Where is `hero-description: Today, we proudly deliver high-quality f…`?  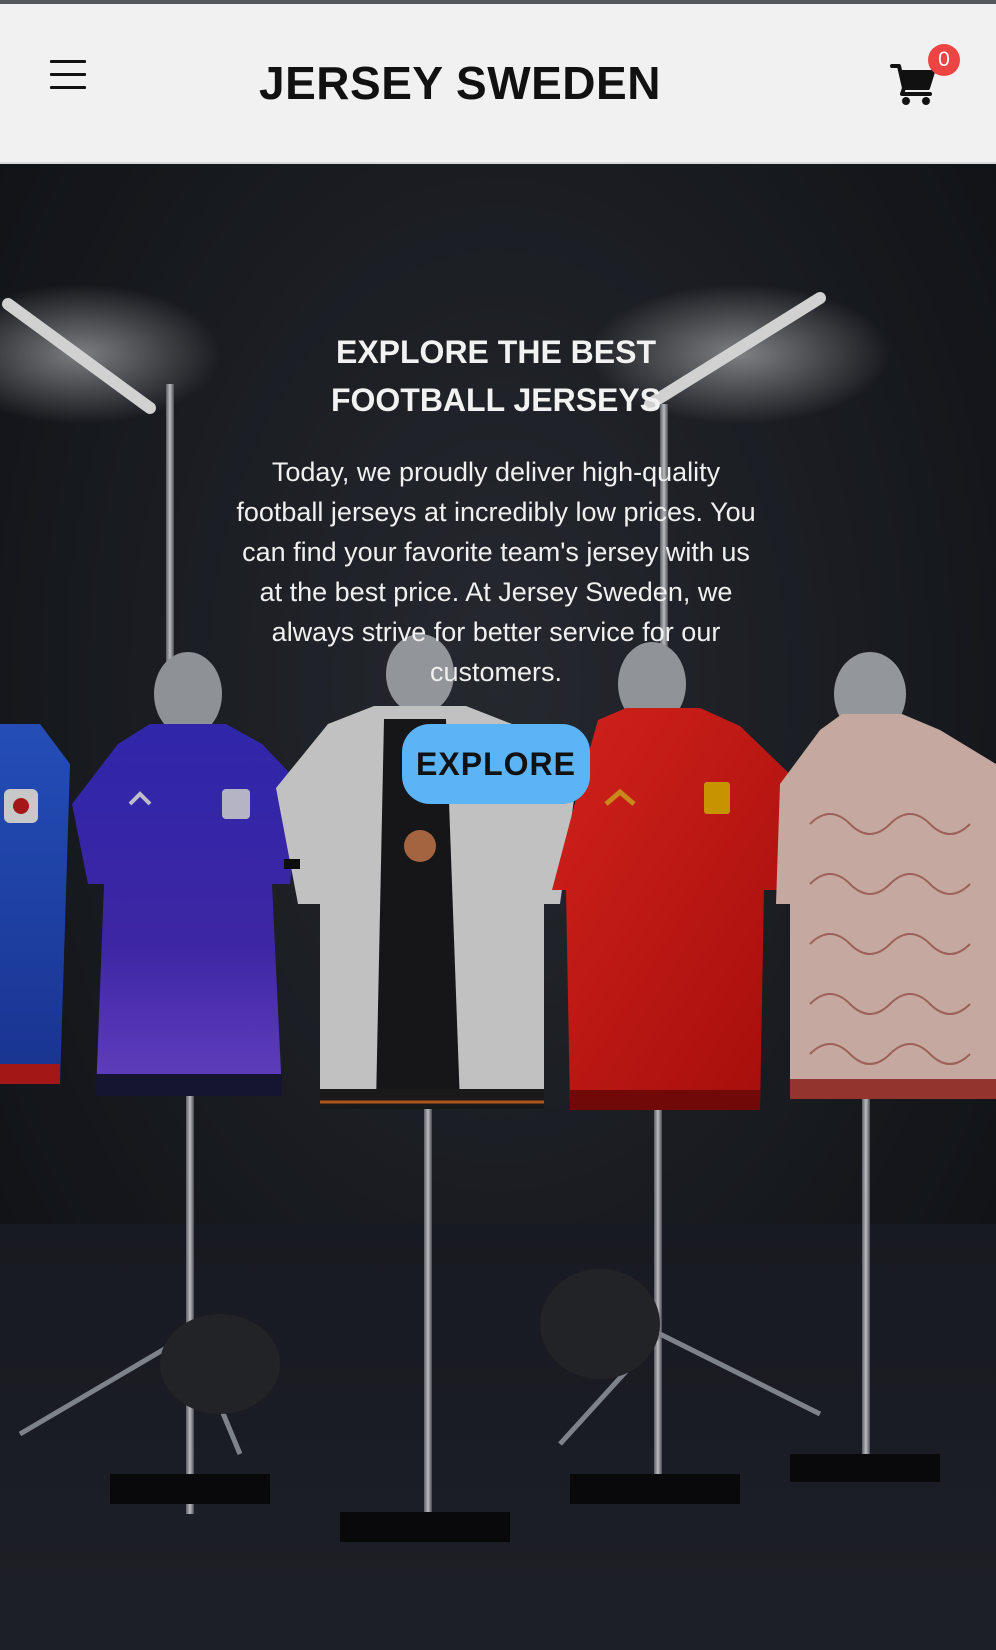 hero-description: Today, we proudly deliver high-quality f… is located at coordinates (496, 572).